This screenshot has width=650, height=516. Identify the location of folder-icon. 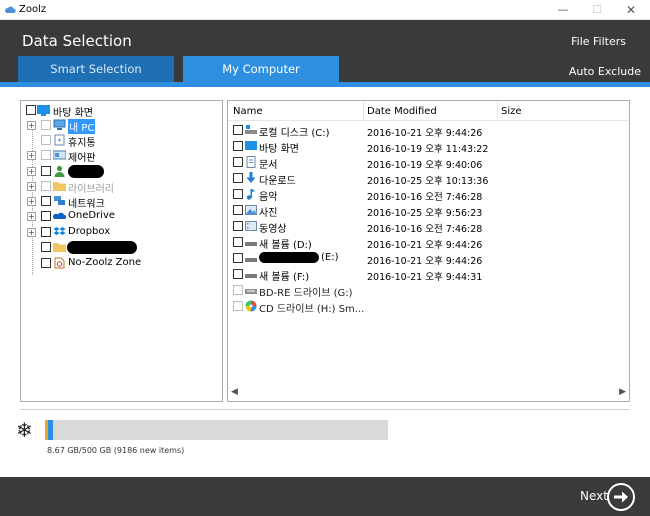
(59, 247).